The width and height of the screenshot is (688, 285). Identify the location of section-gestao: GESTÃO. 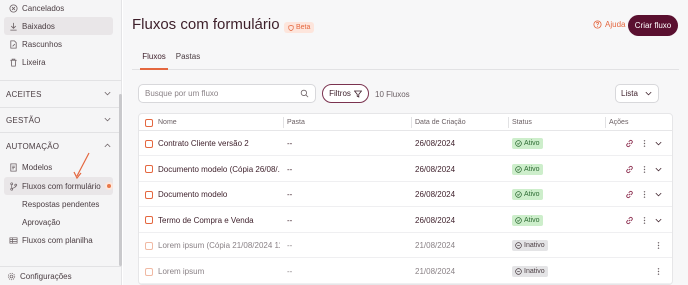
(61, 120).